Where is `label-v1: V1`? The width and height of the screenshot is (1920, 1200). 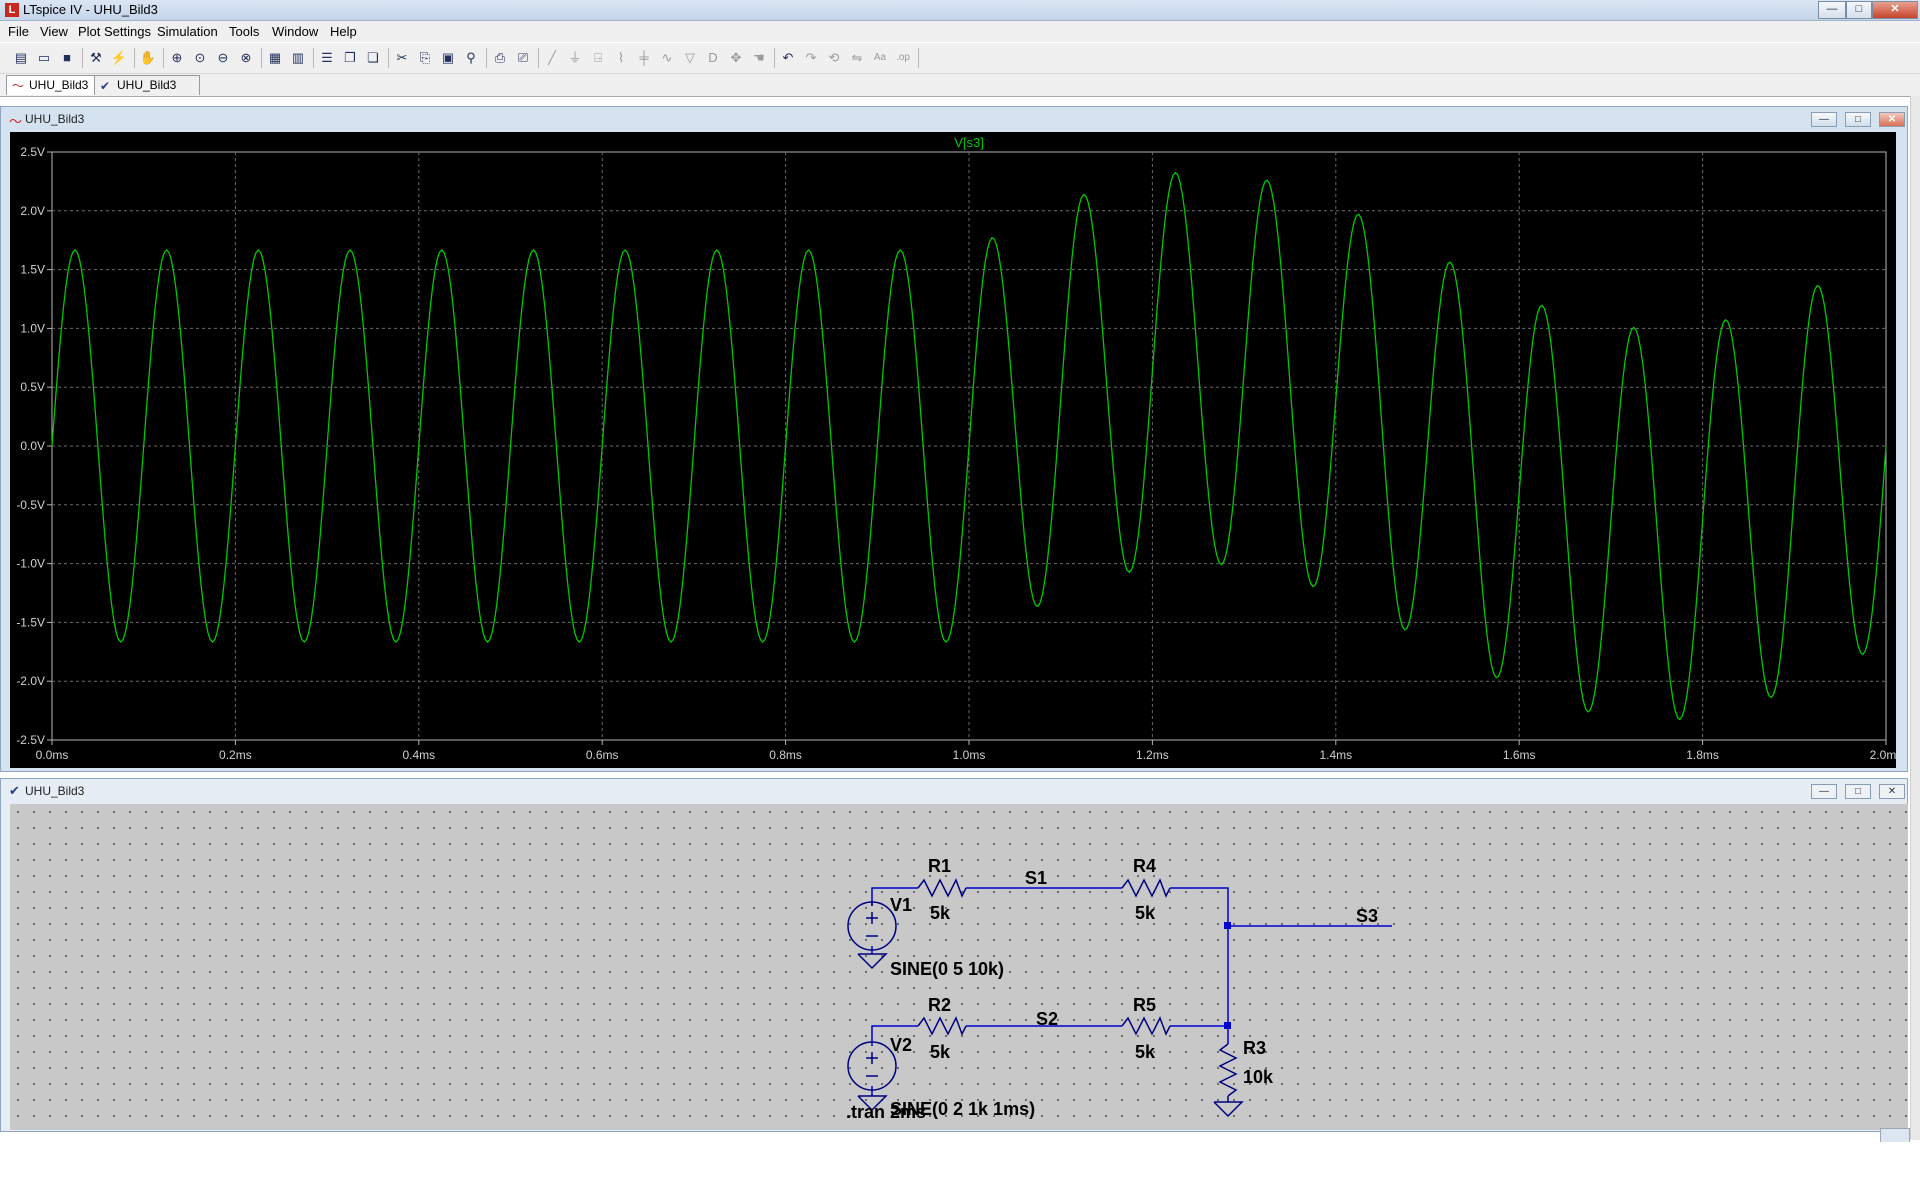
label-v1: V1 is located at coordinates (901, 905).